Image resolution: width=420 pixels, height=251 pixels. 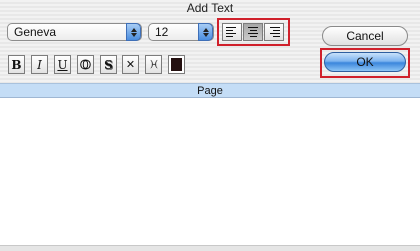 I want to click on ok-highlight-frame: OK, so click(x=365, y=63).